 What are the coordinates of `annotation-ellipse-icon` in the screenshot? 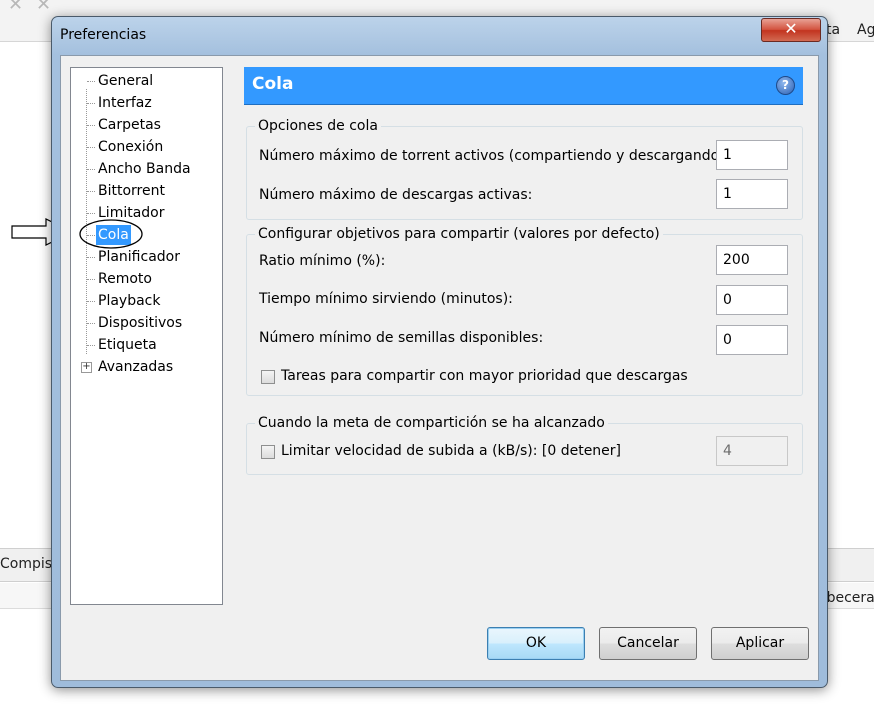 It's located at (111, 234).